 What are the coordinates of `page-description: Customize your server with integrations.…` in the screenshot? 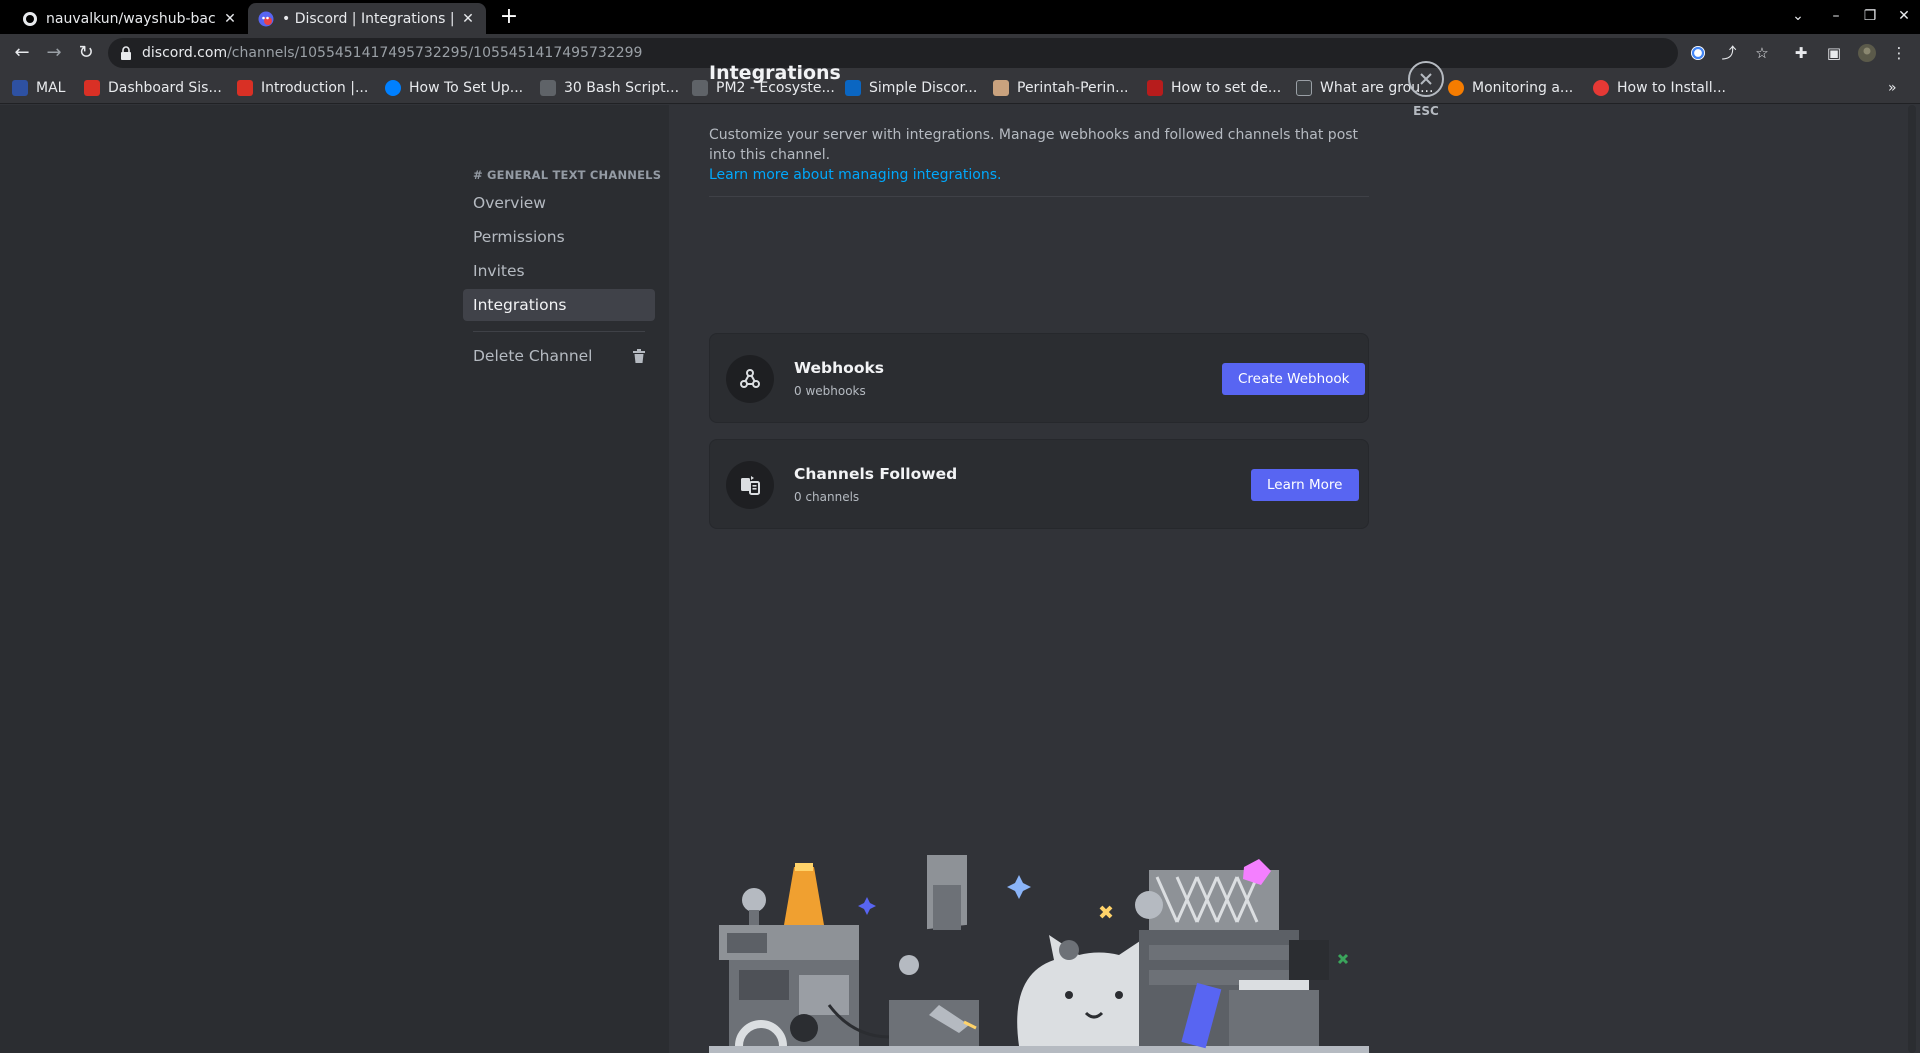 It's located at (1039, 155).